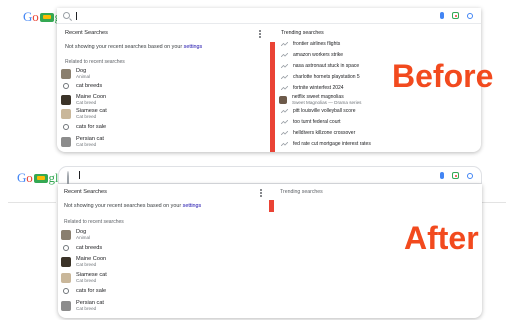 The width and height of the screenshot is (512, 320). What do you see at coordinates (283, 99) in the screenshot?
I see `sweet-magnolias-thumbnail` at bounding box center [283, 99].